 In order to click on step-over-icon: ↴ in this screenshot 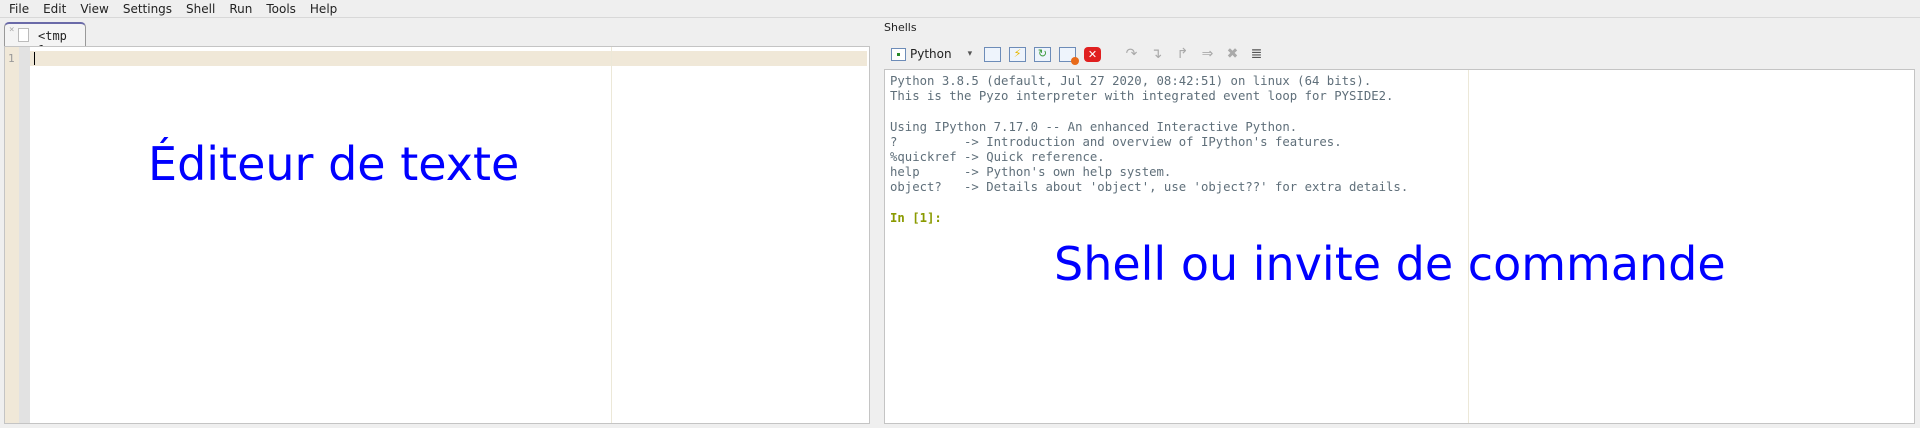, I will do `click(1156, 54)`.